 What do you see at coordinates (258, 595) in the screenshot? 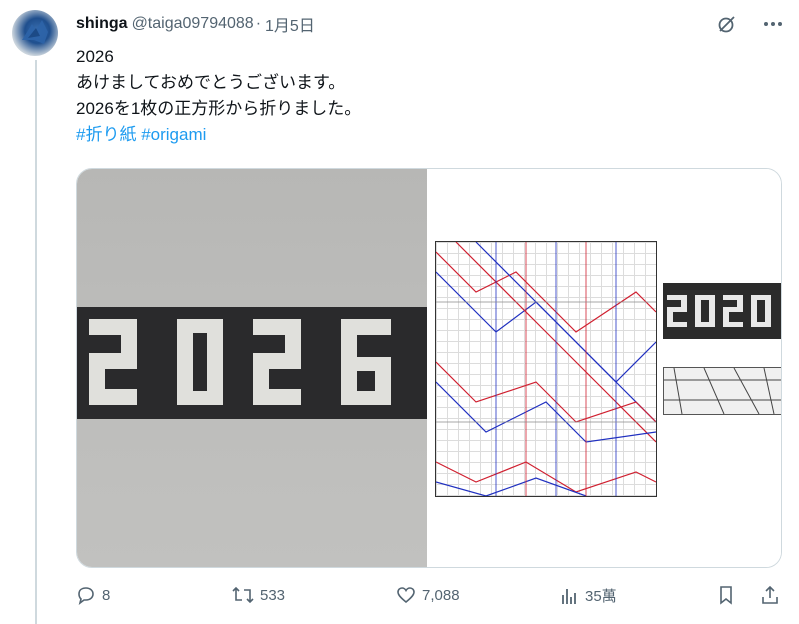
I see `retweet-button: 533` at bounding box center [258, 595].